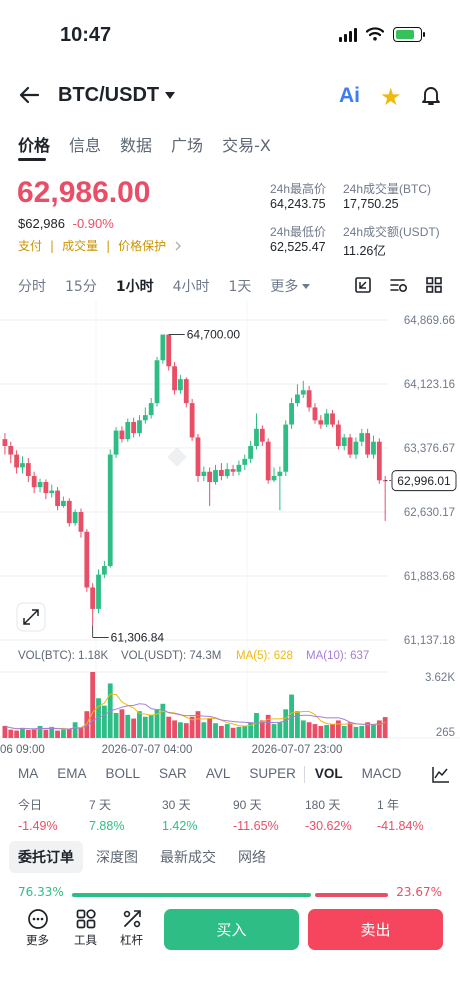 Image resolution: width=460 pixels, height=1000 pixels. Describe the element at coordinates (117, 857) in the screenshot. I see `tab-depth: 深度图` at that location.